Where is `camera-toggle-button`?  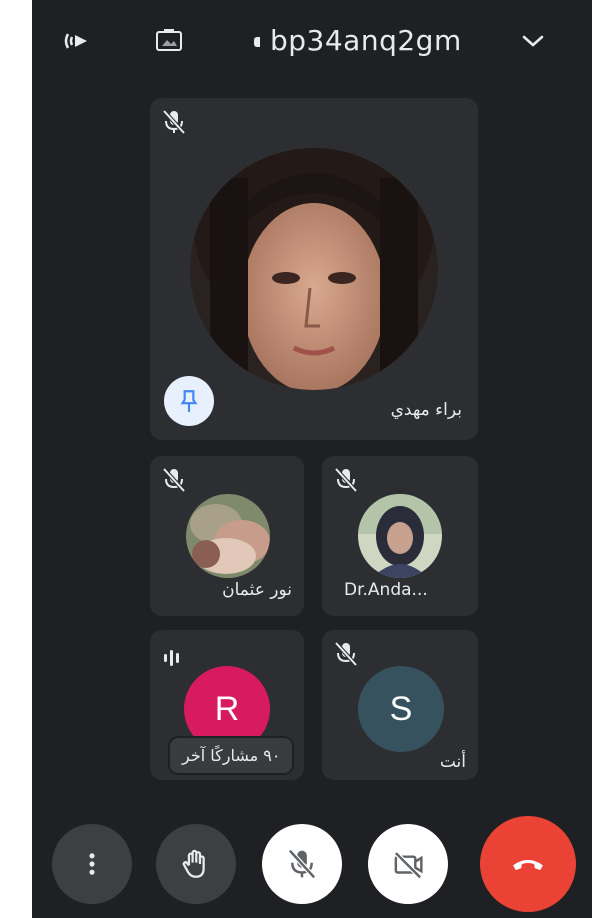 camera-toggle-button is located at coordinates (408, 864).